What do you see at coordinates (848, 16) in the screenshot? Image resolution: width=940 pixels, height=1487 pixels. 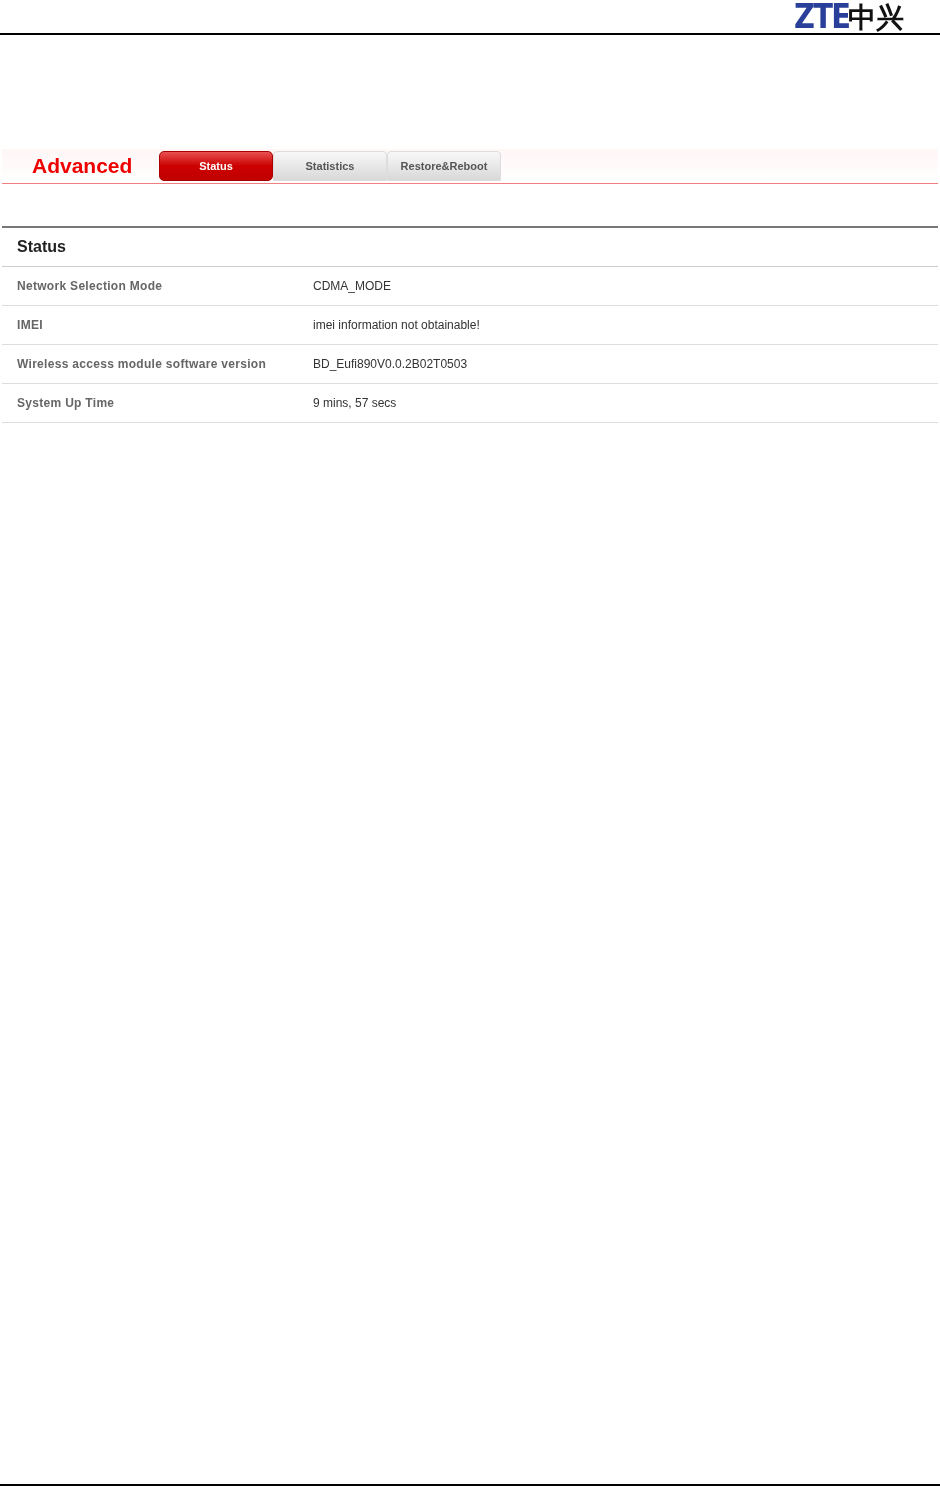 I see `logo: ZTE中兴` at bounding box center [848, 16].